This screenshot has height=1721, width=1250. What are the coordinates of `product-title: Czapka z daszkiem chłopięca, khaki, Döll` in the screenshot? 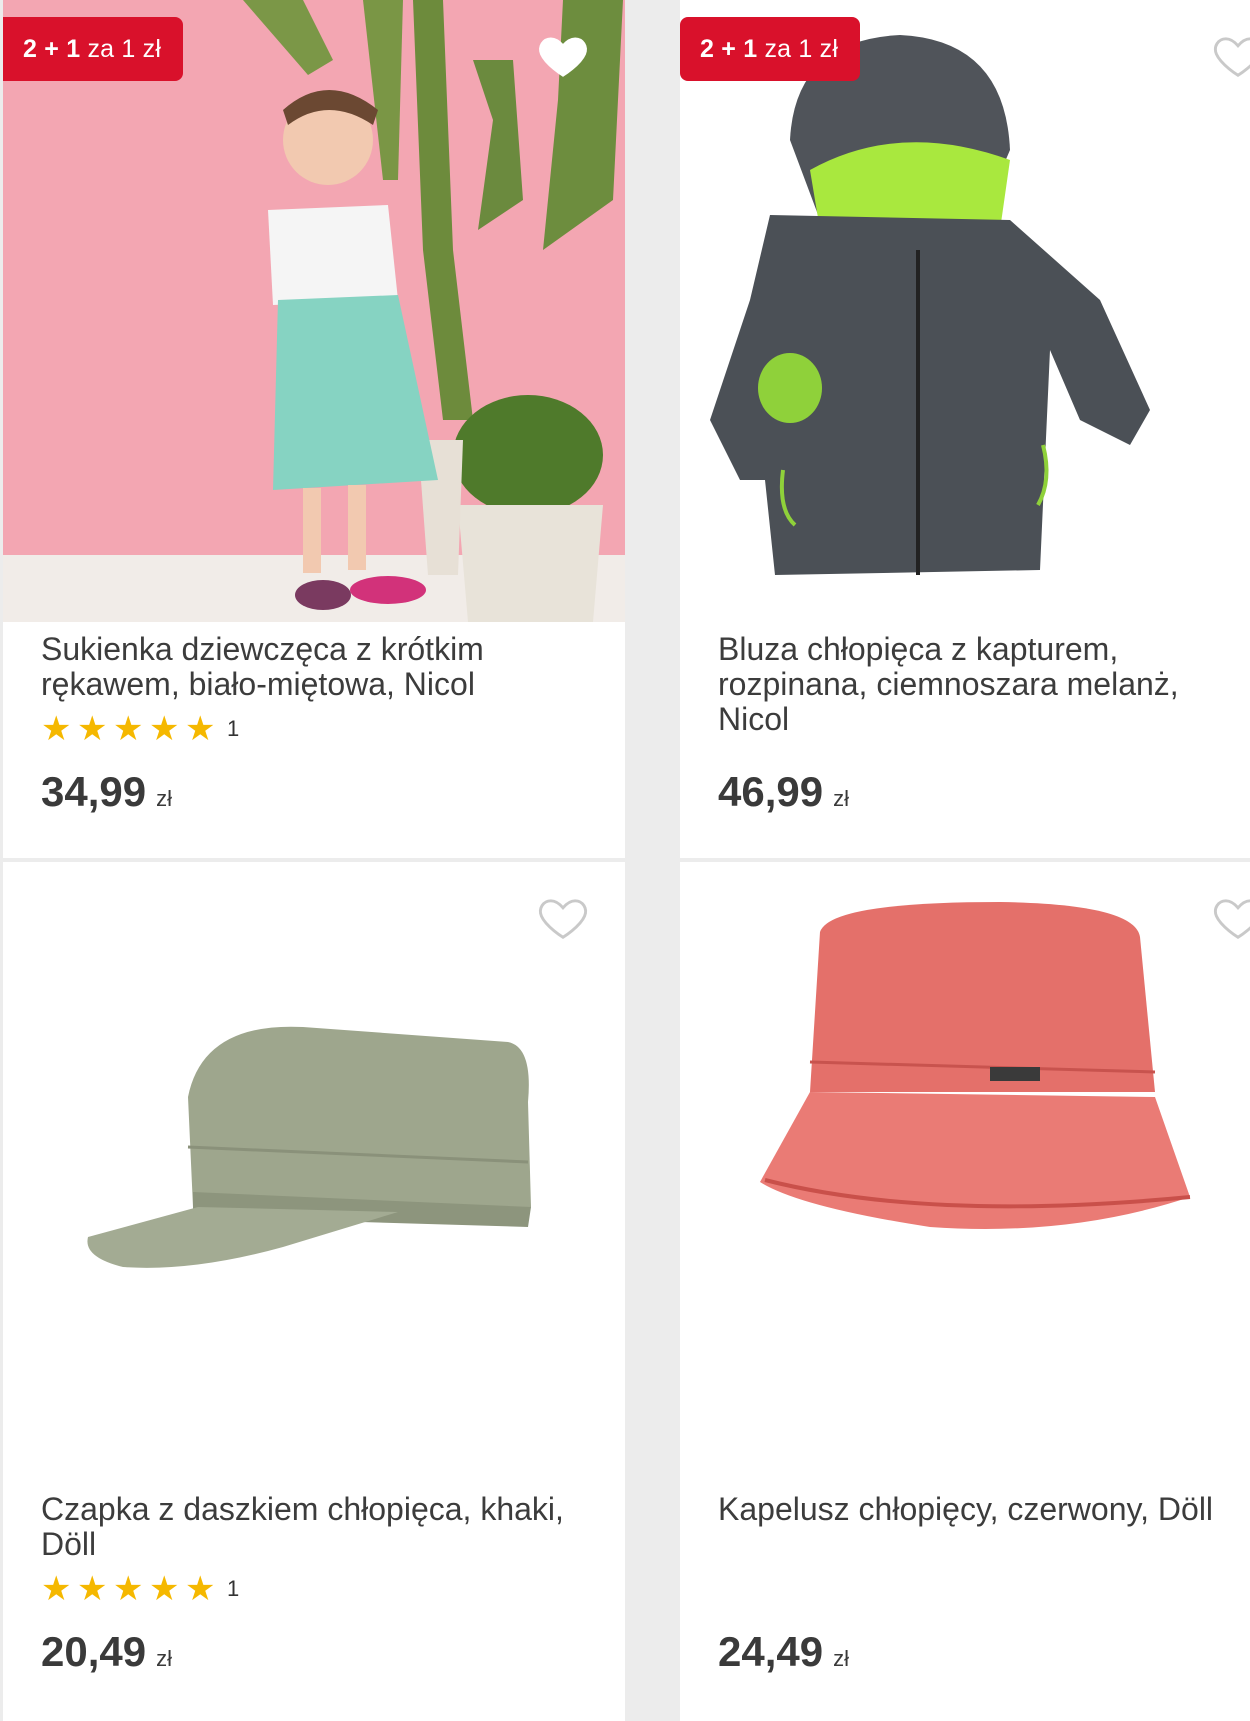 It's located at (321, 1527).